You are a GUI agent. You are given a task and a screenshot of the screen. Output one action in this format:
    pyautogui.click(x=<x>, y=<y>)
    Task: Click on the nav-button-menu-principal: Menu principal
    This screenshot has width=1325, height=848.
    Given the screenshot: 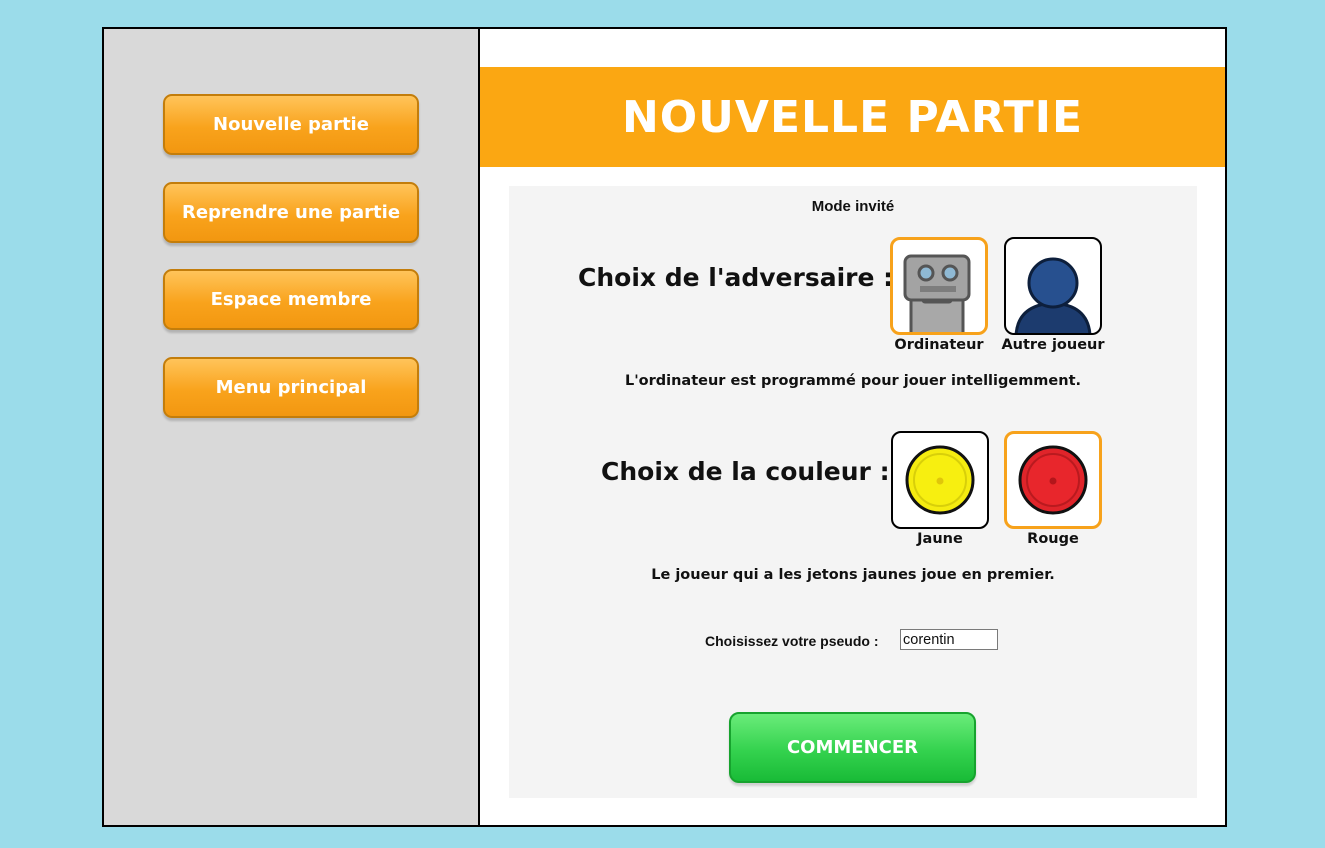 What is the action you would take?
    pyautogui.click(x=291, y=387)
    